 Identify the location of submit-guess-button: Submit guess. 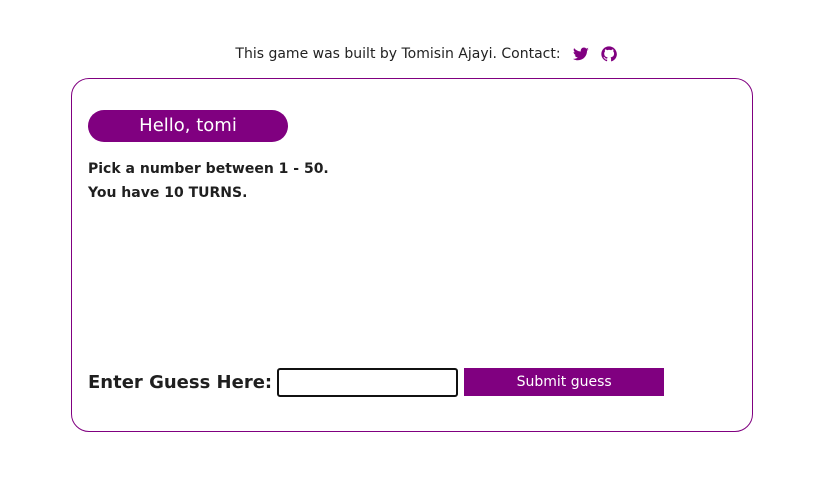
(564, 382).